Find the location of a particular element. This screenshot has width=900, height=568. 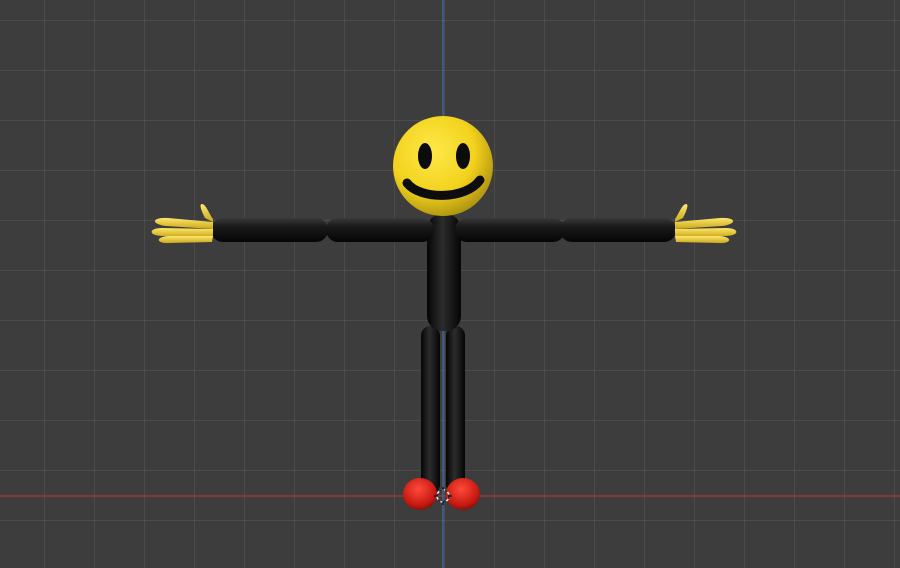

left-forearm is located at coordinates (269, 230).